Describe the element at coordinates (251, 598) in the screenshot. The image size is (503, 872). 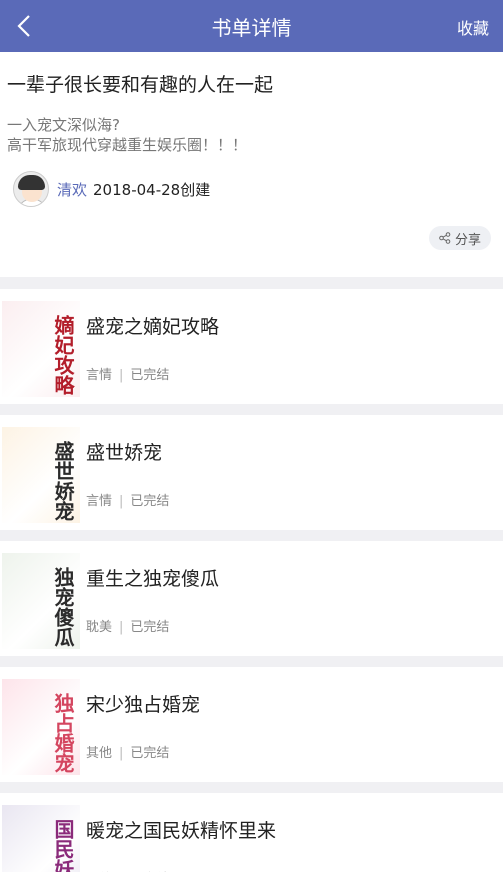
I see `book-item: 独宠傻瓜 重生之独宠傻瓜耽美 | 已完结` at that location.